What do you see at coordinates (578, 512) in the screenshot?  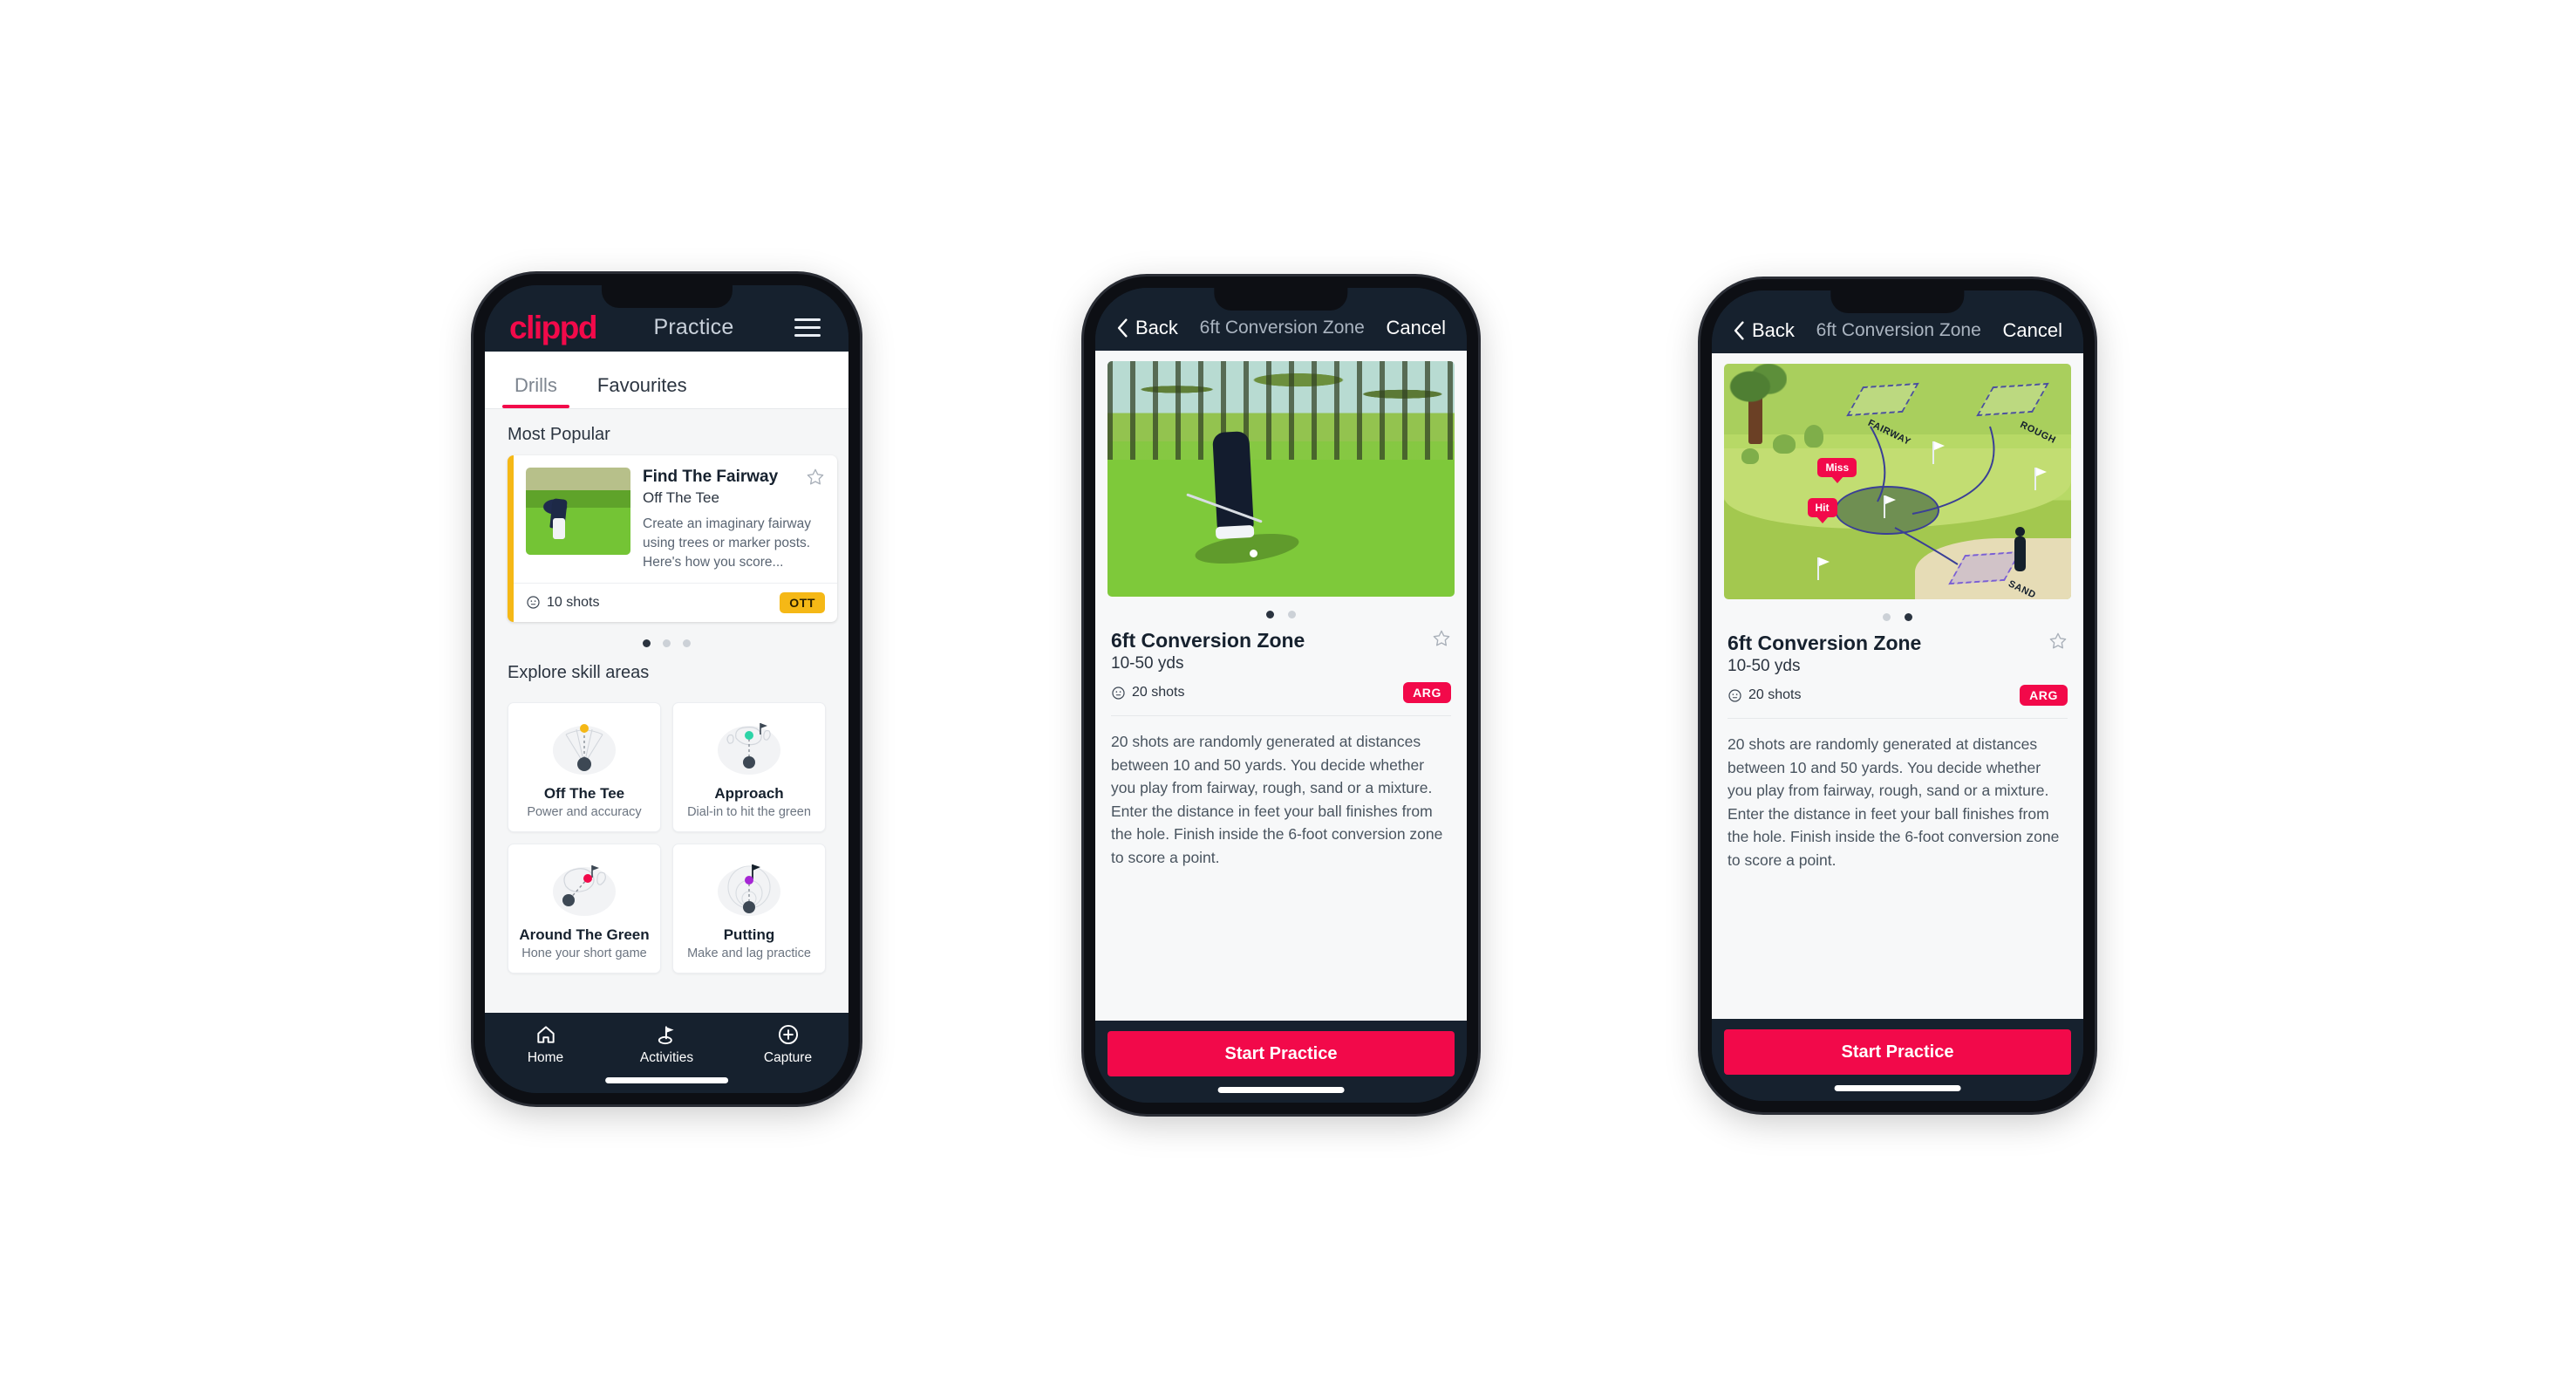 I see `drill-thumbnail` at bounding box center [578, 512].